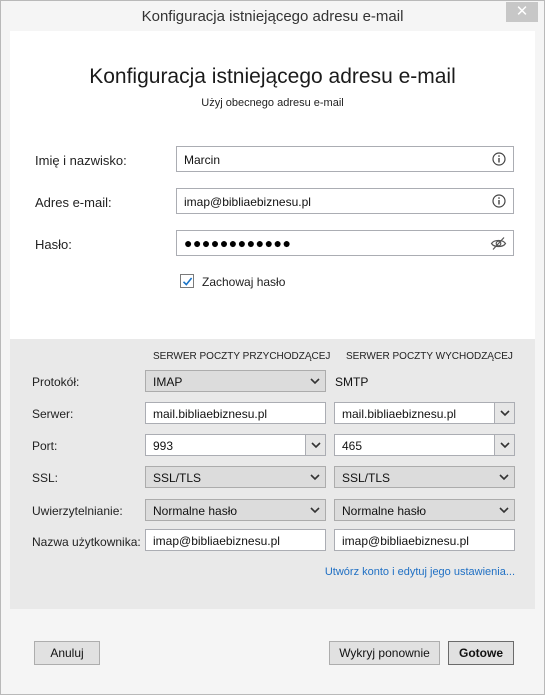  I want to click on incoming-username-input: imap@bibliaebiznesu.pl, so click(235, 540).